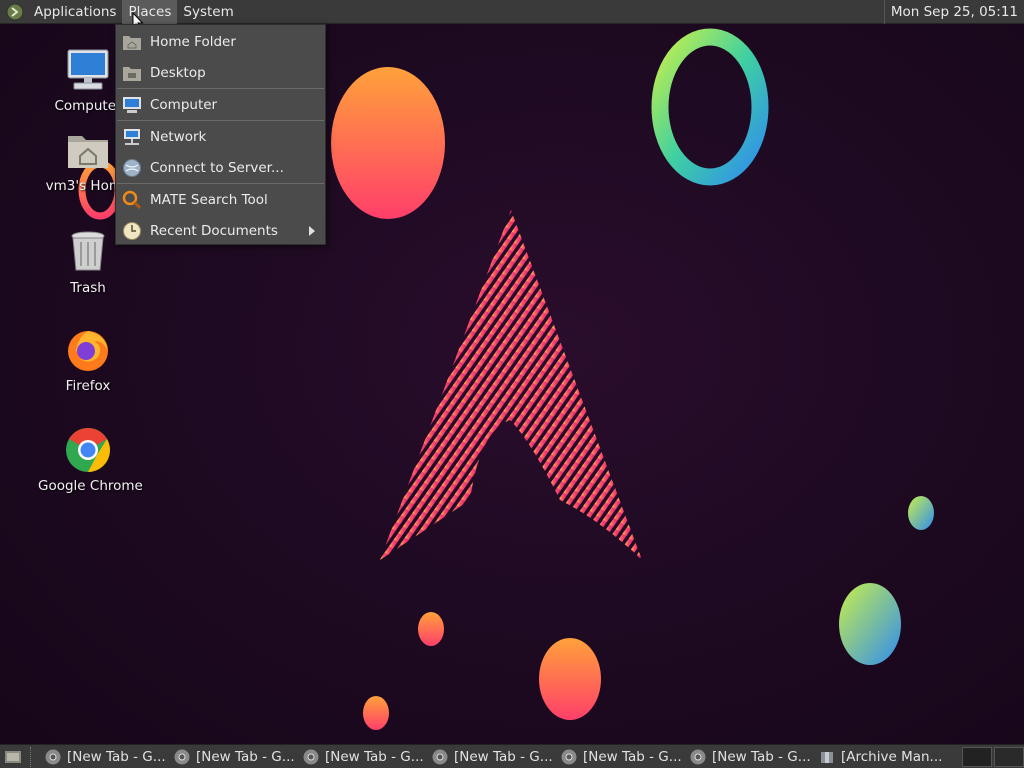 This screenshot has height=768, width=1024. Describe the element at coordinates (33, 756) in the screenshot. I see `panel-handle` at that location.